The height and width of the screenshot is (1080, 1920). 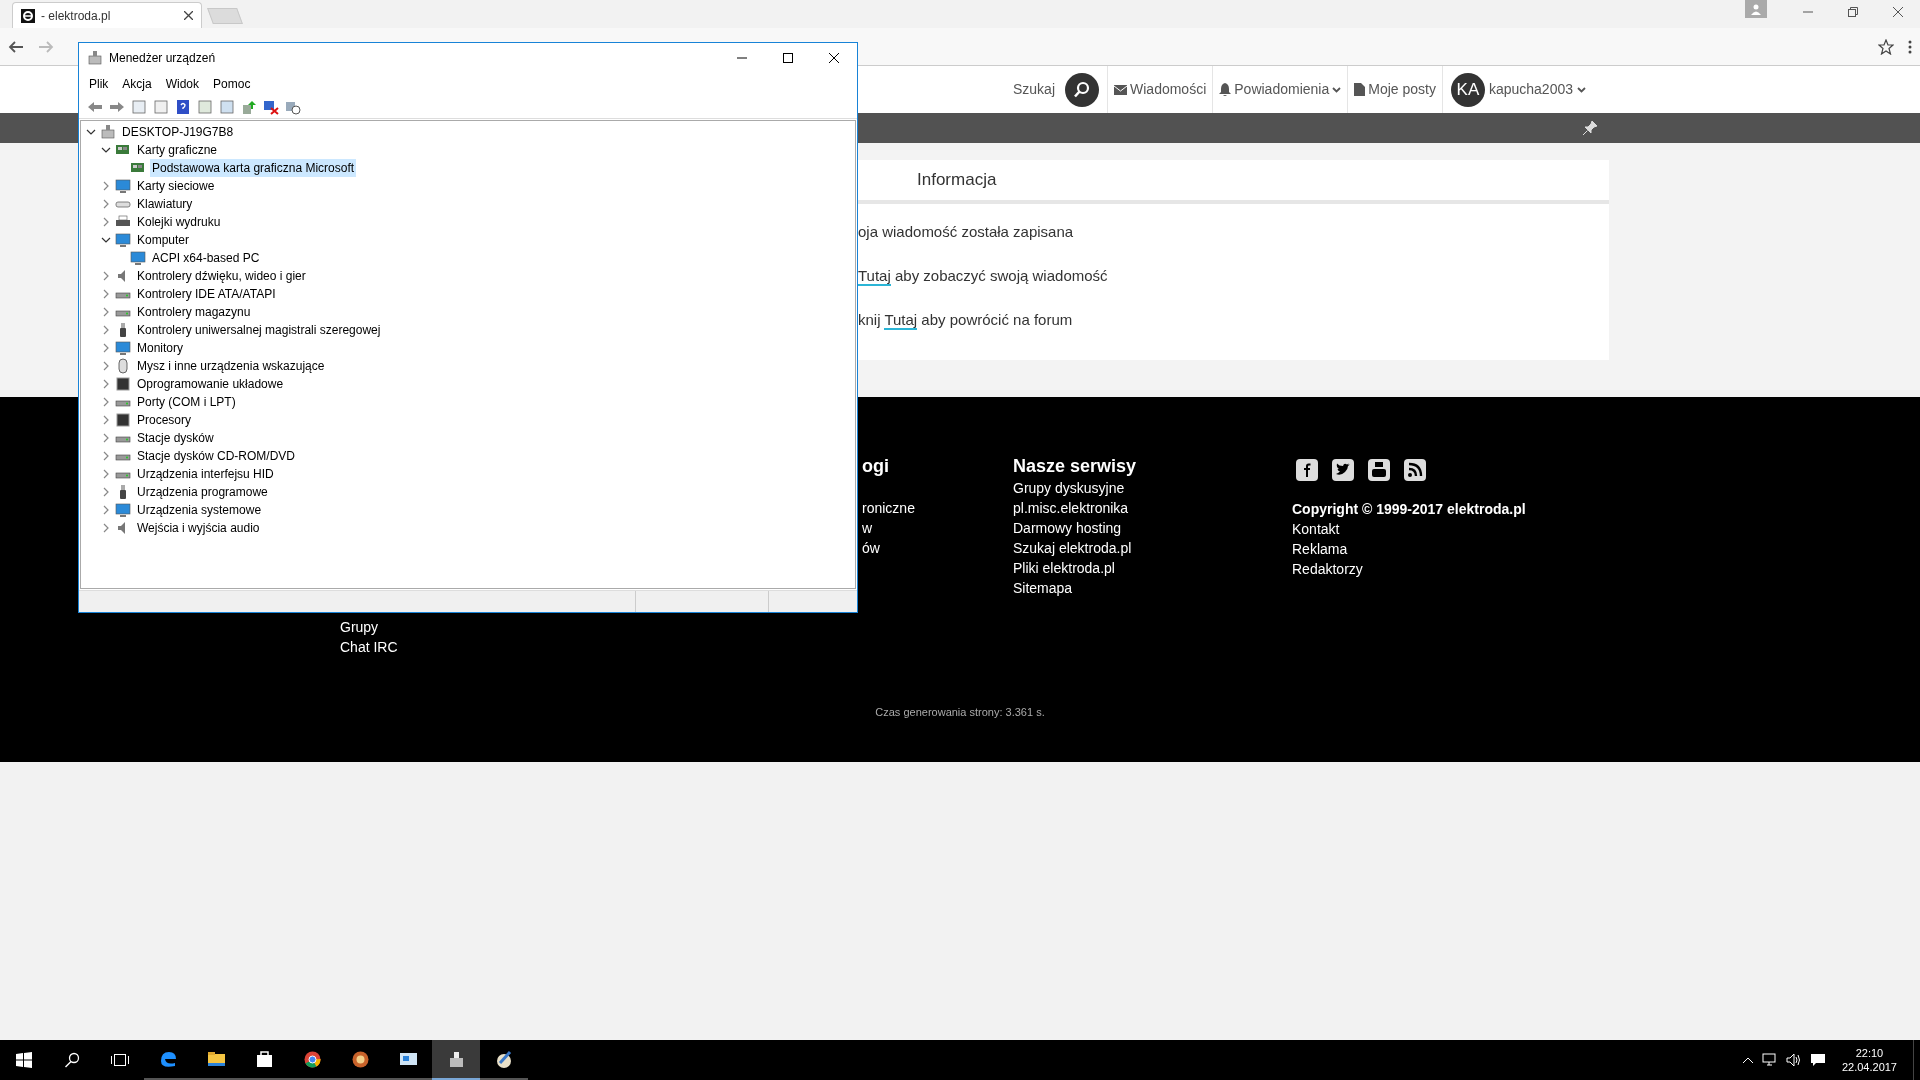 What do you see at coordinates (1910, 46) in the screenshot?
I see `more-menu-icon` at bounding box center [1910, 46].